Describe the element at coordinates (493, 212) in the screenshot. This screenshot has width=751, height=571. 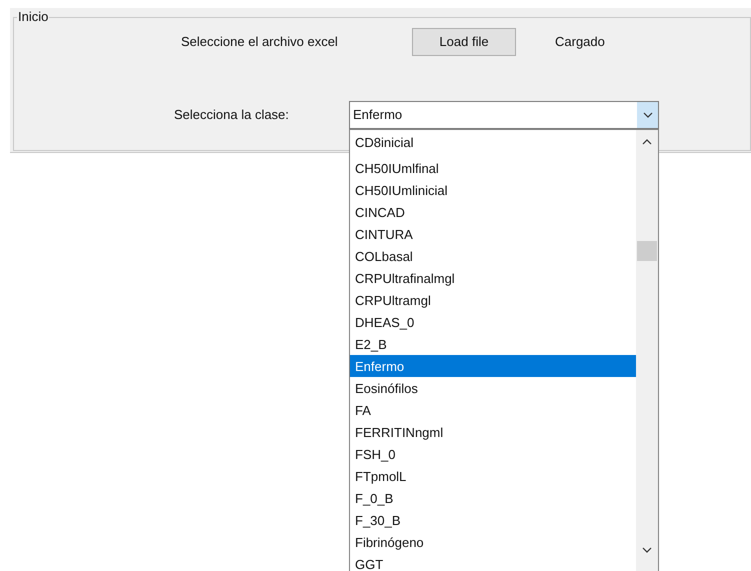
I see `list-item: CINCAD` at that location.